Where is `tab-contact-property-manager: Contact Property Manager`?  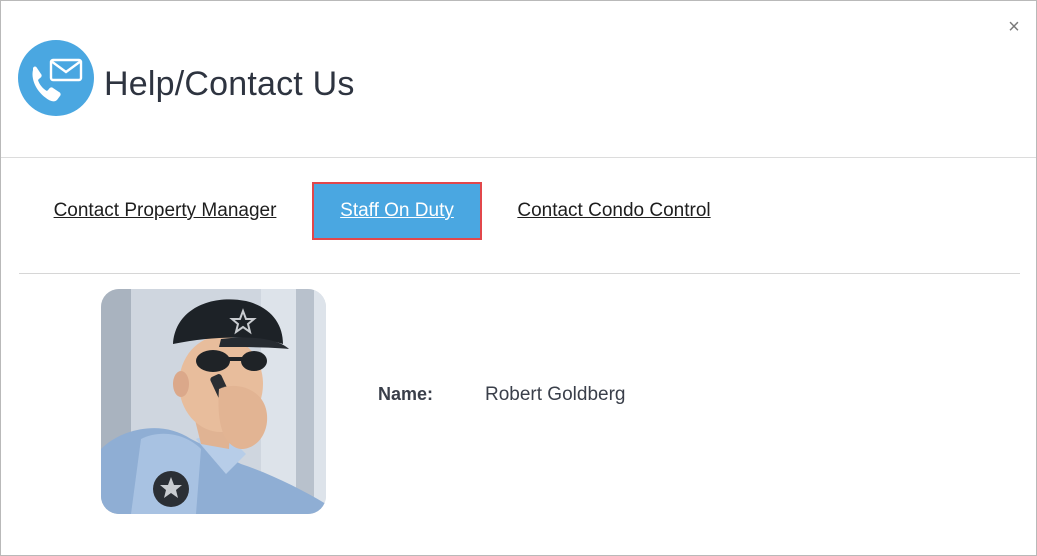 tab-contact-property-manager: Contact Property Manager is located at coordinates (165, 211).